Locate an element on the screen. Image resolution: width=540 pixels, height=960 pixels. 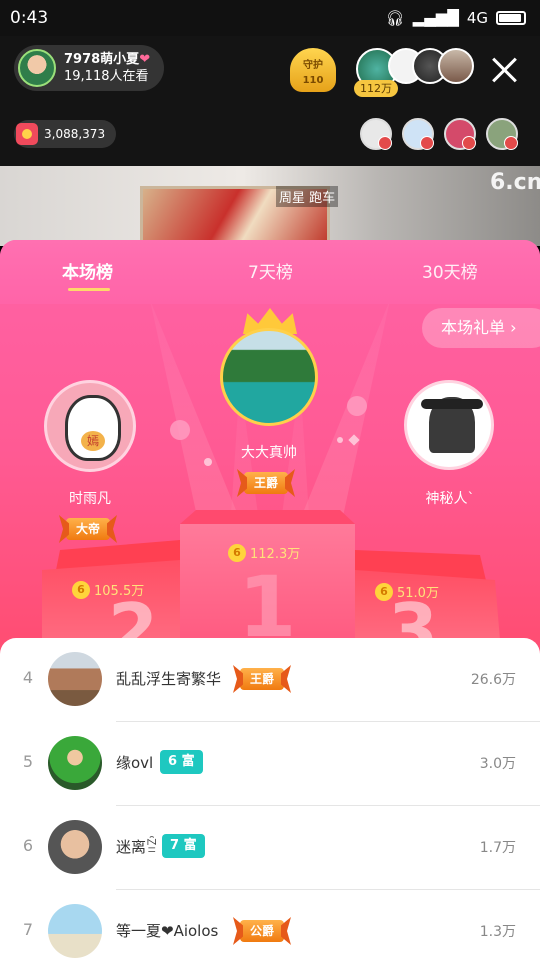
user-name: 迷离ꊁ is located at coordinates (137, 847).